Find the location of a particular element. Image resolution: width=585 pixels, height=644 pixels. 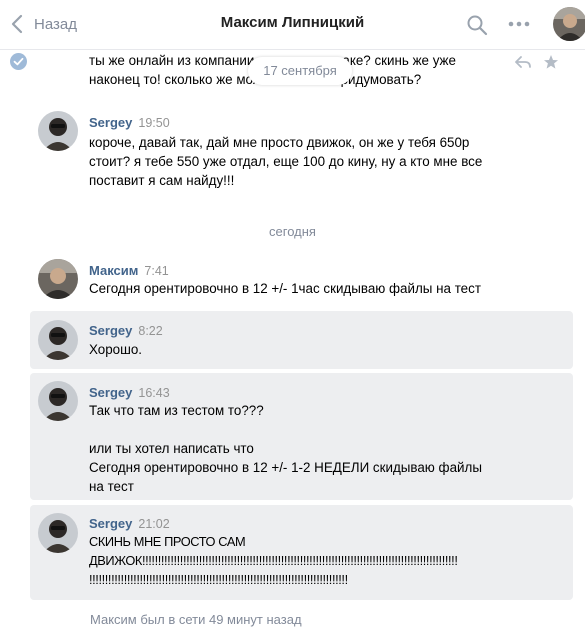

check-circle-icon is located at coordinates (18, 61).